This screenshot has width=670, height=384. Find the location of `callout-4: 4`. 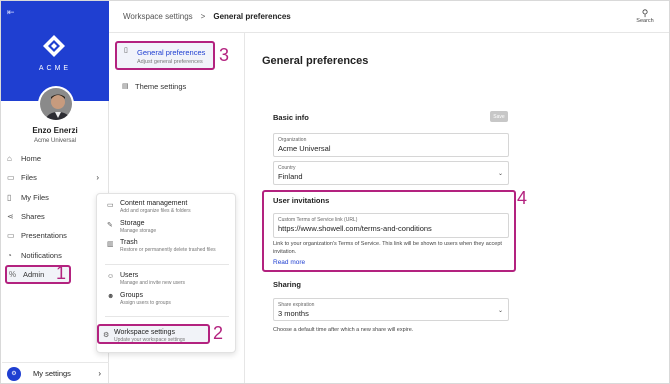

callout-4: 4 is located at coordinates (522, 198).